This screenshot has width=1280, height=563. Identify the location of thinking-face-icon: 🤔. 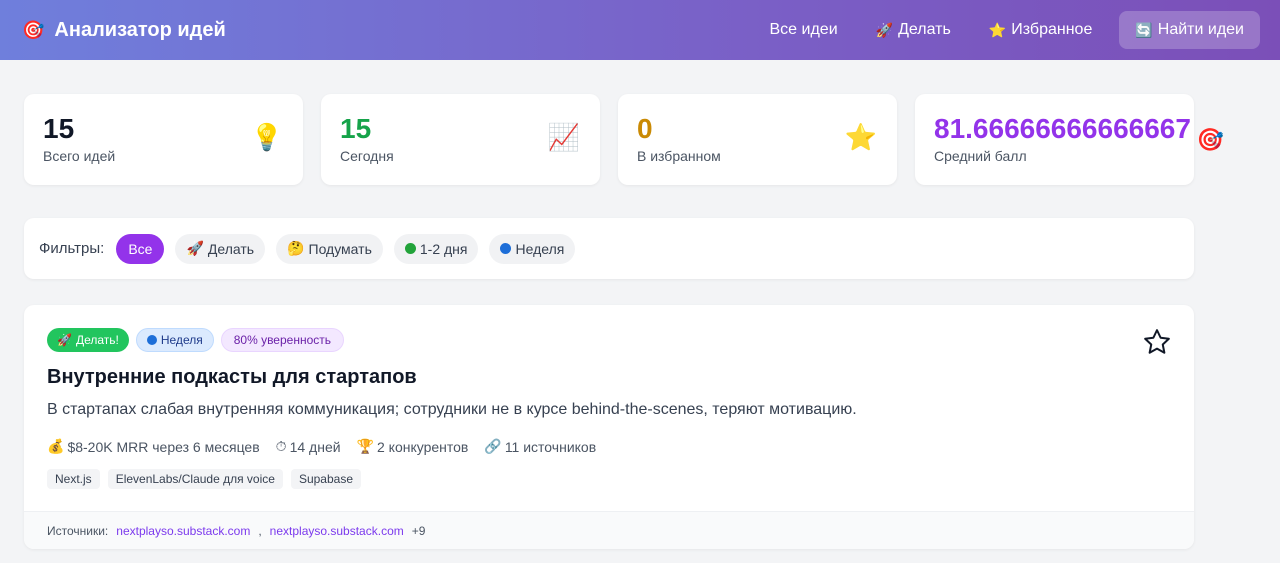
(296, 248).